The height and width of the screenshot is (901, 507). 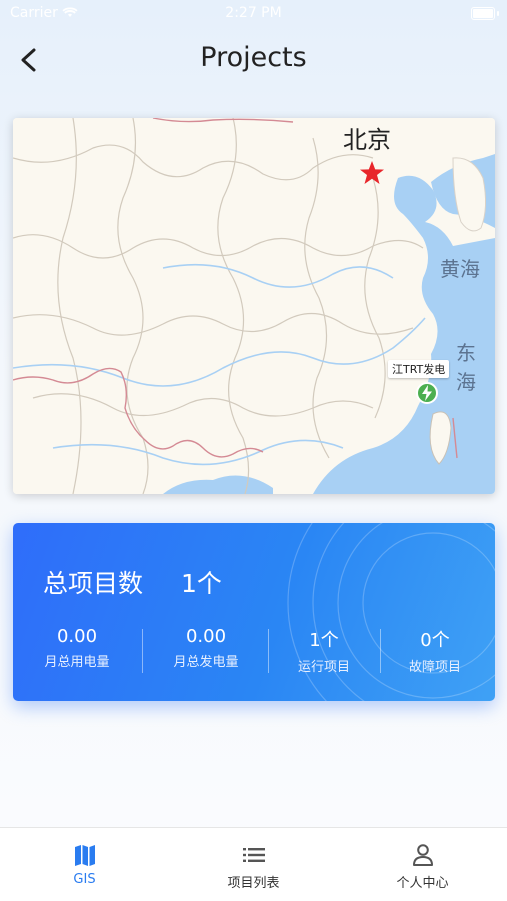 I want to click on sea-label-east: 东海, so click(x=466, y=367).